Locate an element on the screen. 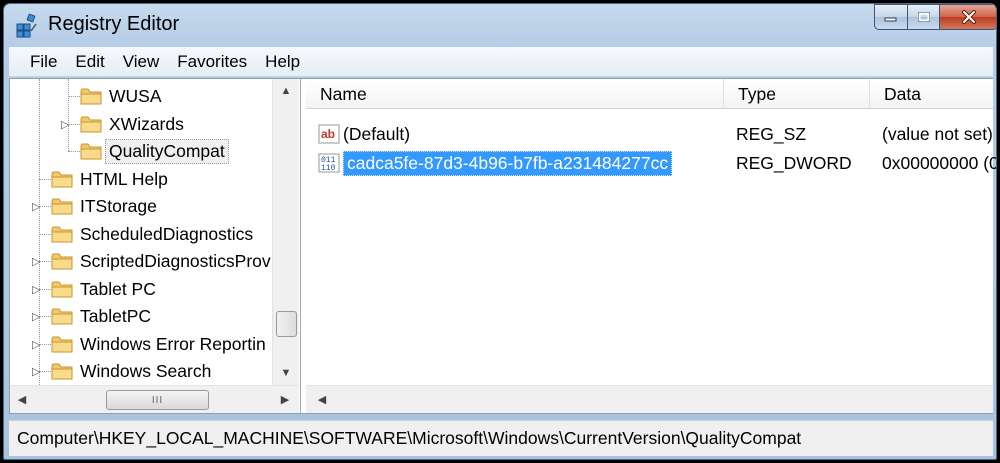 This screenshot has height=463, width=1000. tree-item: Tablet PC is located at coordinates (105, 289).